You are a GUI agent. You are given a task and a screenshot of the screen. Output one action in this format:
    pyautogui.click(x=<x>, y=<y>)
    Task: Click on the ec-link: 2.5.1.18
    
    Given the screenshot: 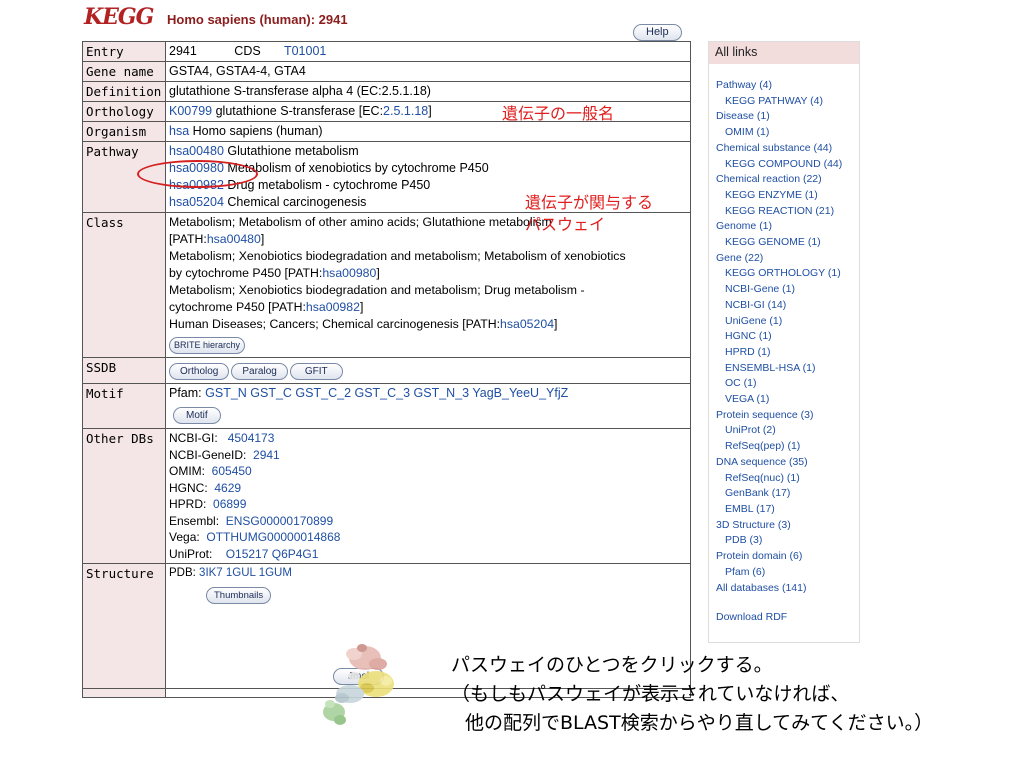 What is the action you would take?
    pyautogui.click(x=405, y=111)
    